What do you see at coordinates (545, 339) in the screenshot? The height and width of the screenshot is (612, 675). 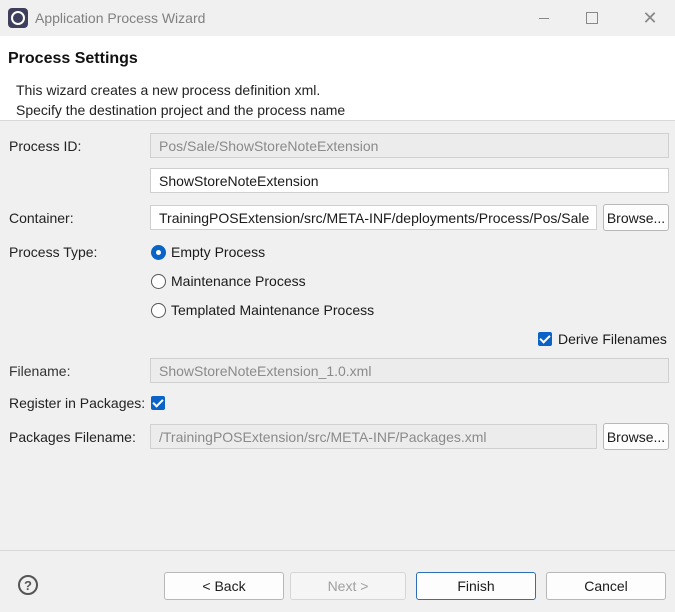 I see `checkbox-checked-icon` at bounding box center [545, 339].